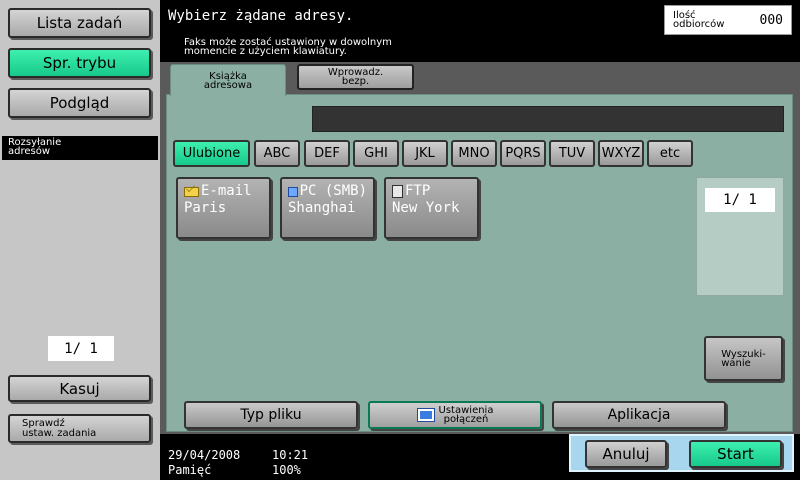  Describe the element at coordinates (425, 415) in the screenshot. I see `connection-icon` at that location.